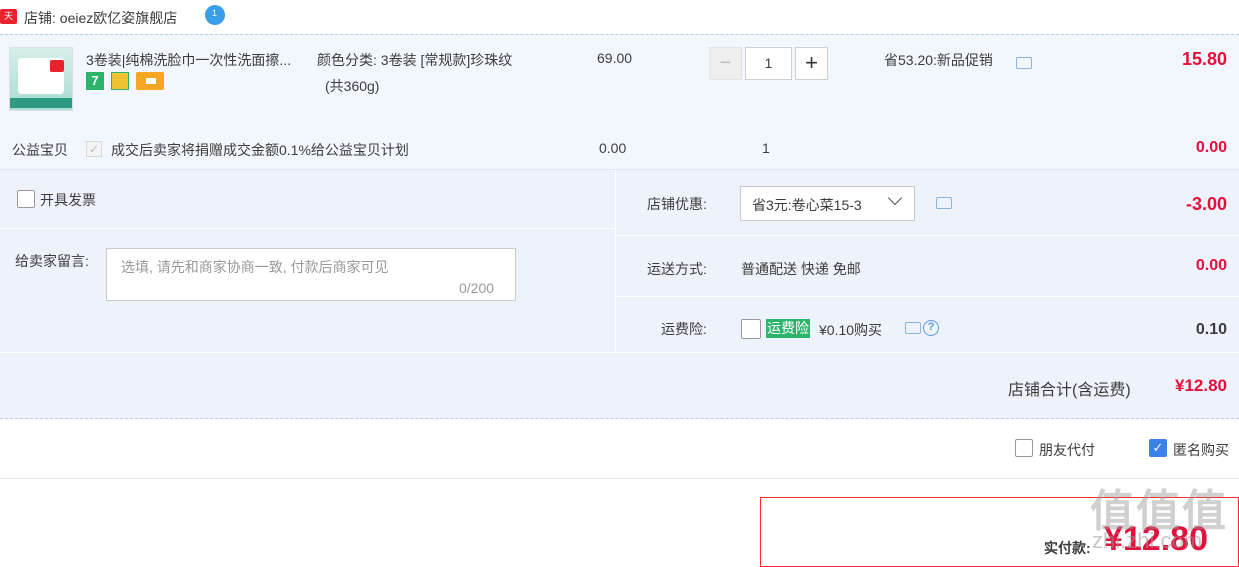  What do you see at coordinates (1067, 450) in the screenshot?
I see `friend-pay-label: 朋友代付` at bounding box center [1067, 450].